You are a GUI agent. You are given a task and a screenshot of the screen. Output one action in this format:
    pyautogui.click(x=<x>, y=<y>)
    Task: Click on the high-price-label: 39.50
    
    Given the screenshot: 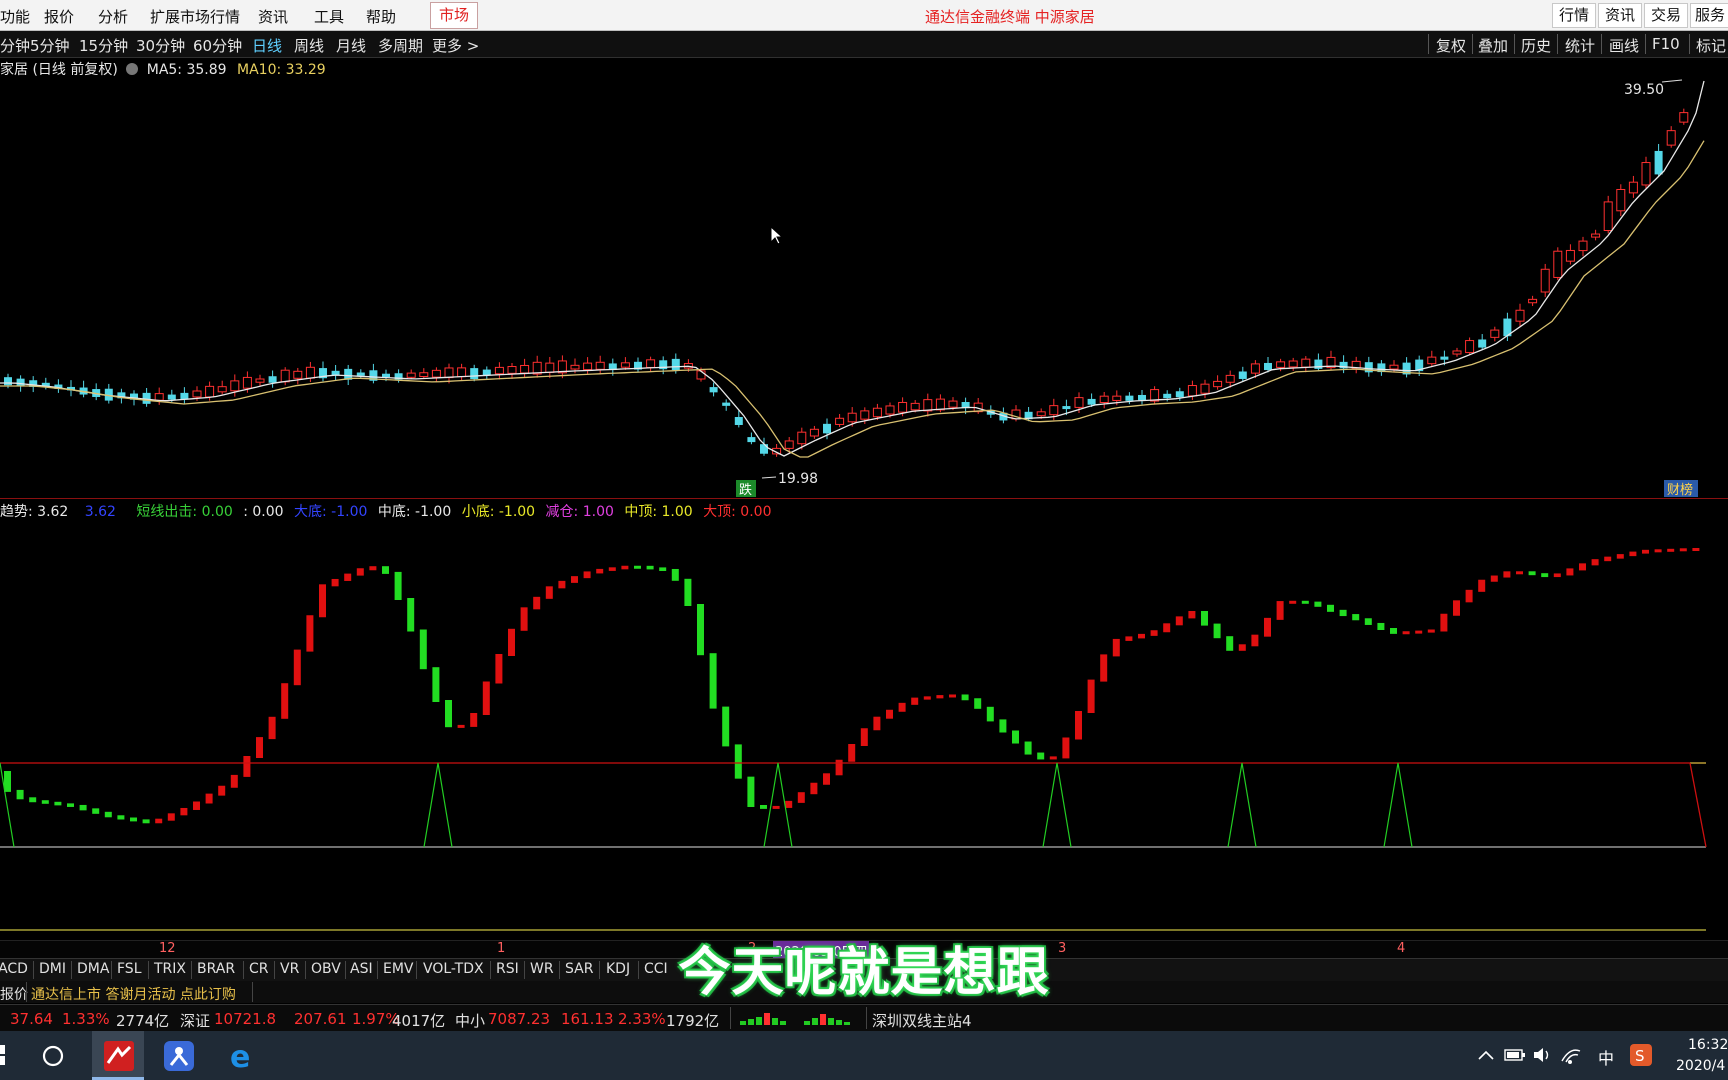 What is the action you would take?
    pyautogui.click(x=1644, y=90)
    